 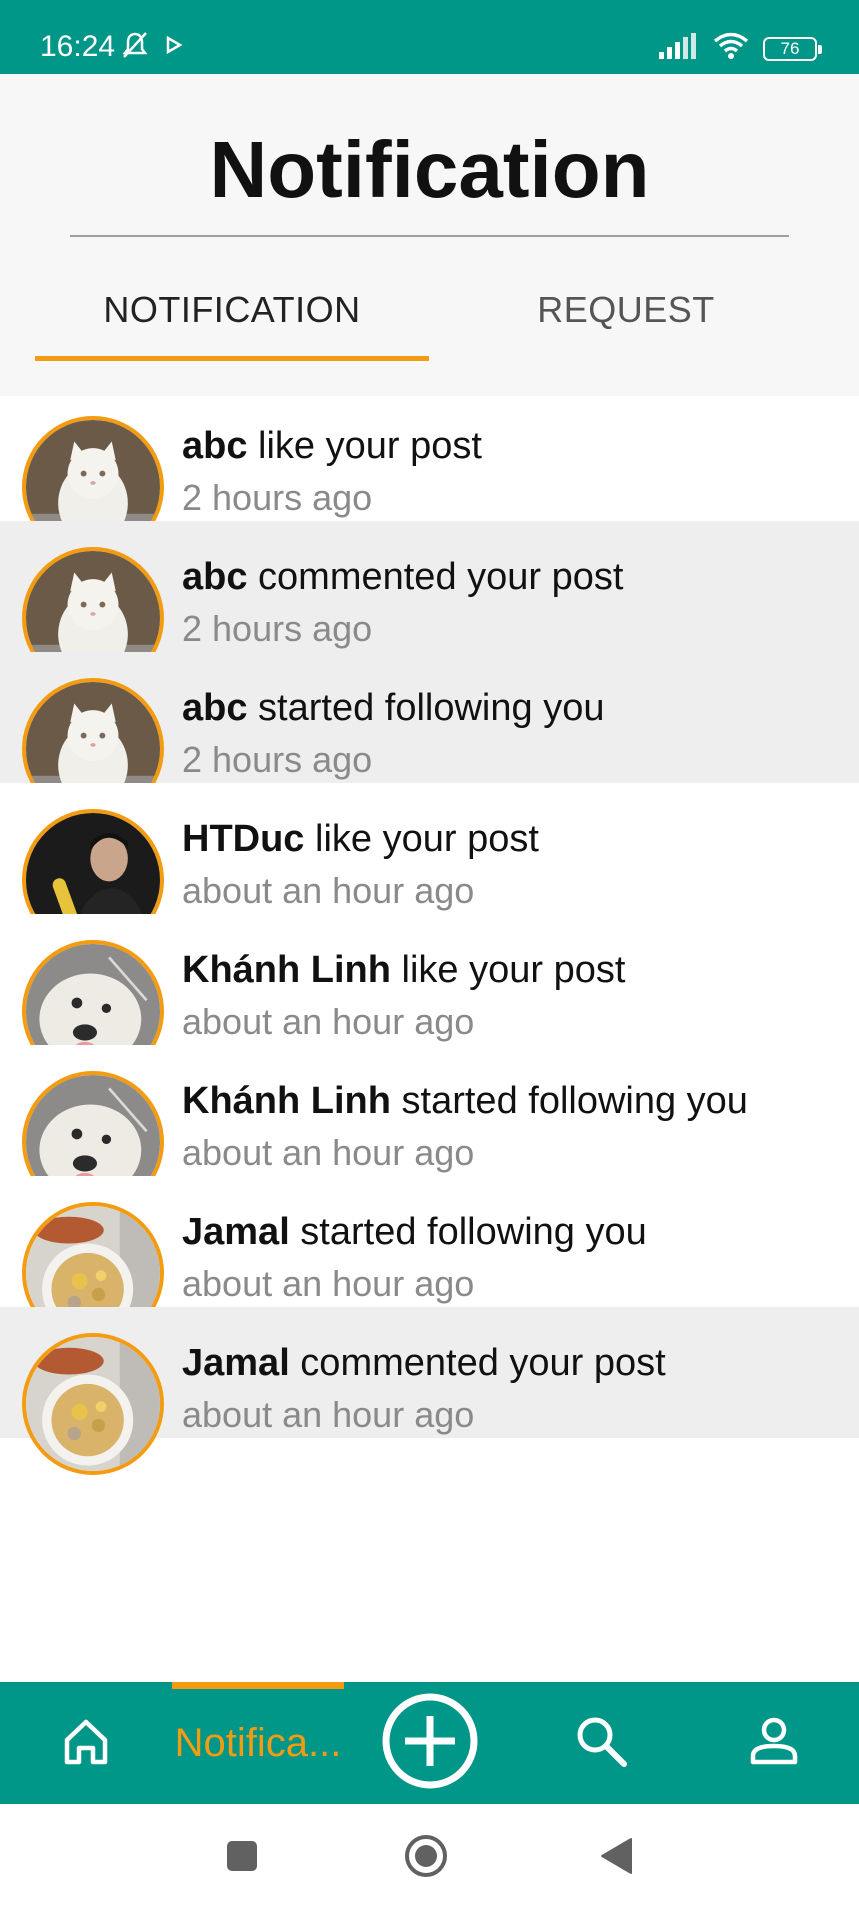 I want to click on recents-button, so click(x=242, y=1858).